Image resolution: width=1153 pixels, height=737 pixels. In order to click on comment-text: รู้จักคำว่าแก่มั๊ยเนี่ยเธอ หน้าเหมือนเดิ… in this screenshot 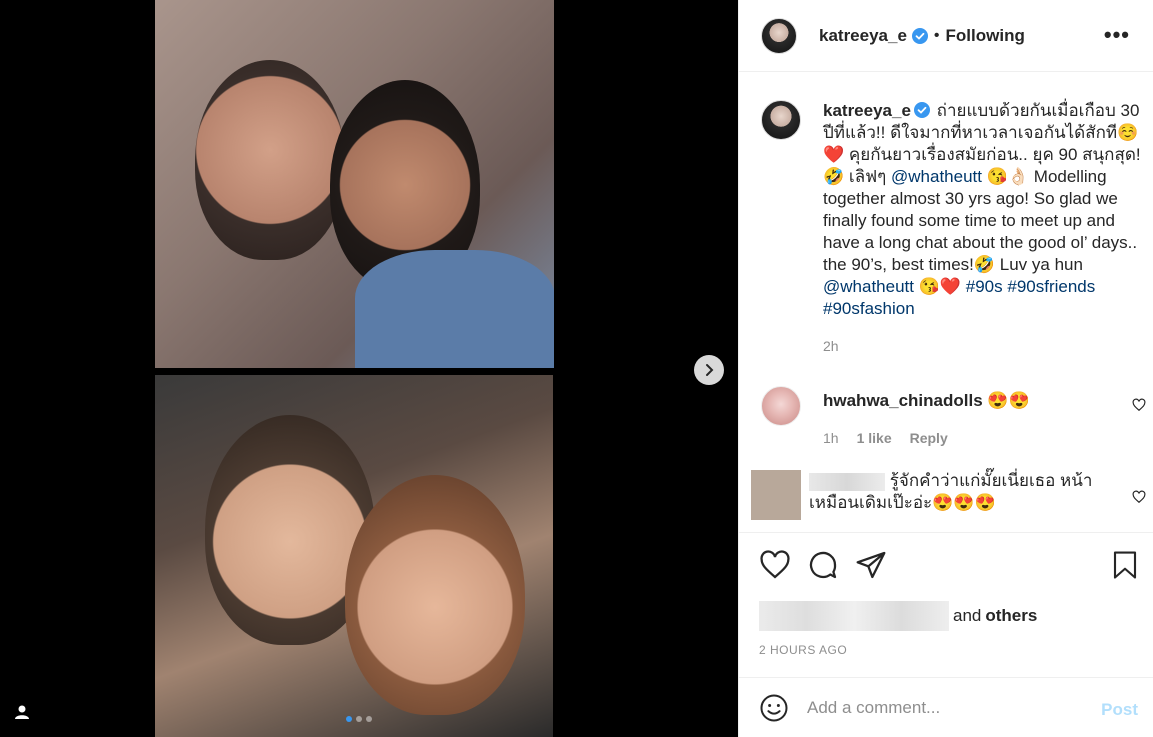, I will do `click(959, 492)`.